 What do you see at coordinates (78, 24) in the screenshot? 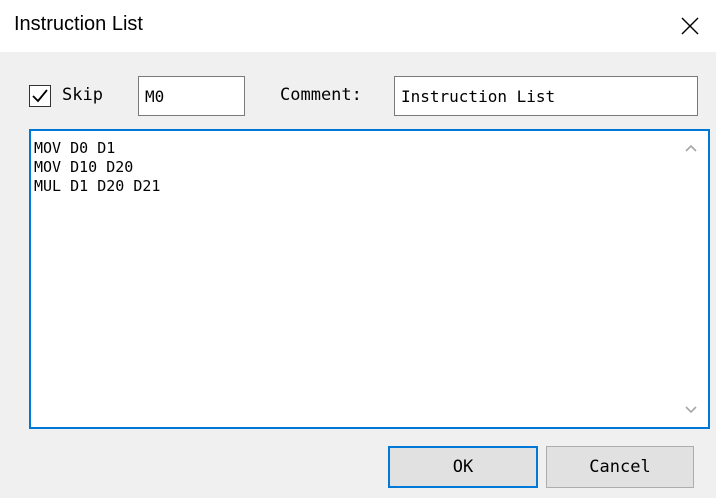
I see `window-title: Instruction List` at bounding box center [78, 24].